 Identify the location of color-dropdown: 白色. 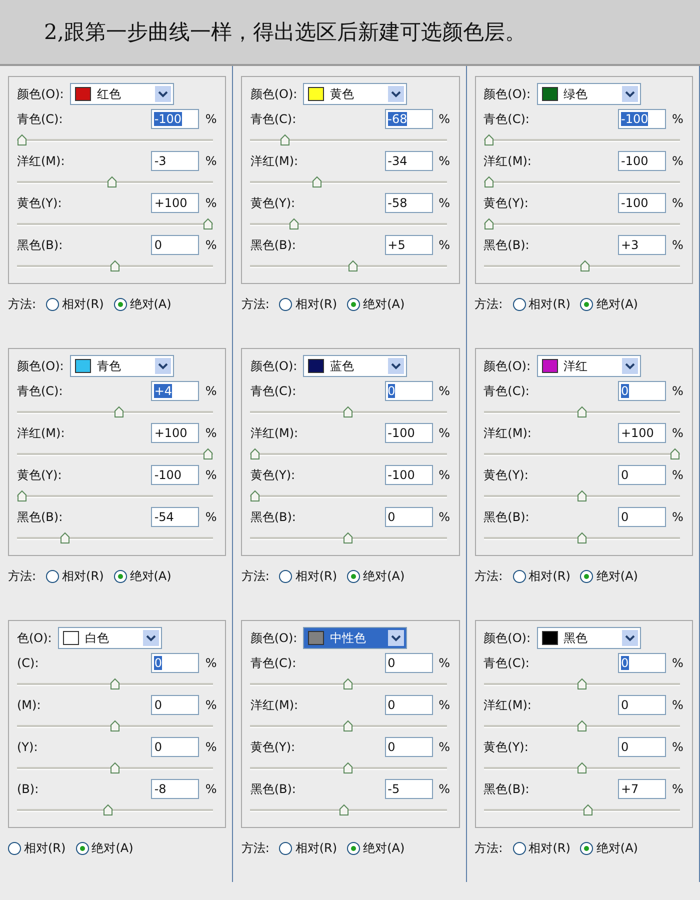
(110, 638).